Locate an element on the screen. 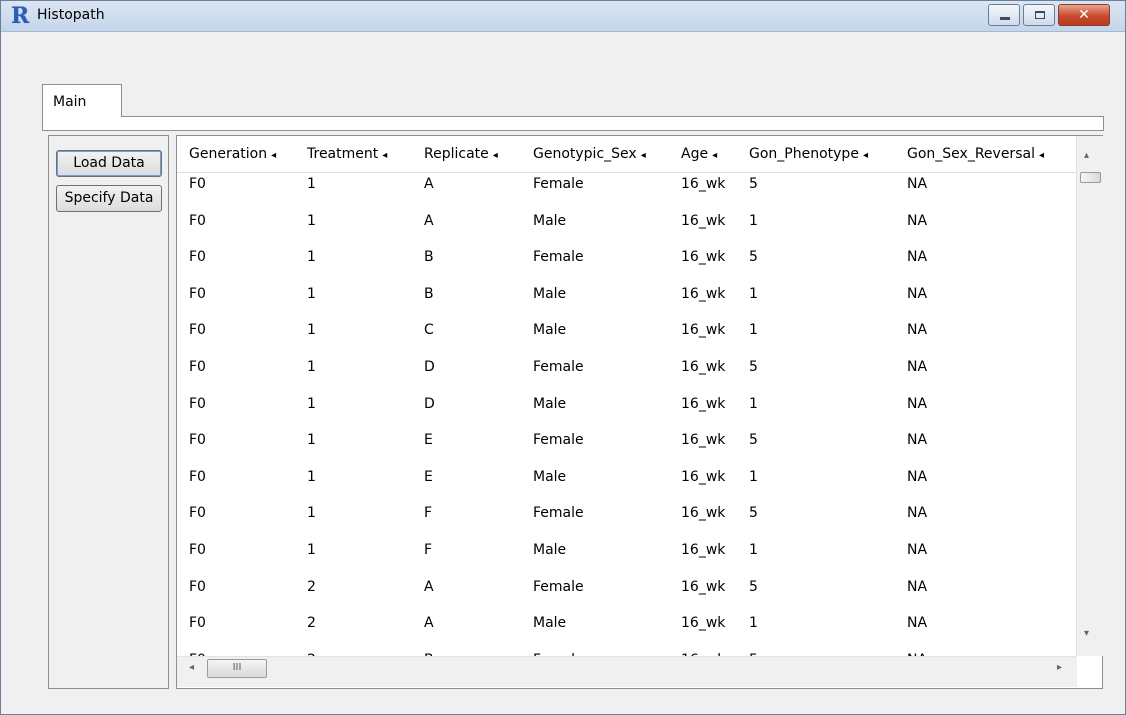 The height and width of the screenshot is (715, 1126). table-cell: B is located at coordinates (429, 257).